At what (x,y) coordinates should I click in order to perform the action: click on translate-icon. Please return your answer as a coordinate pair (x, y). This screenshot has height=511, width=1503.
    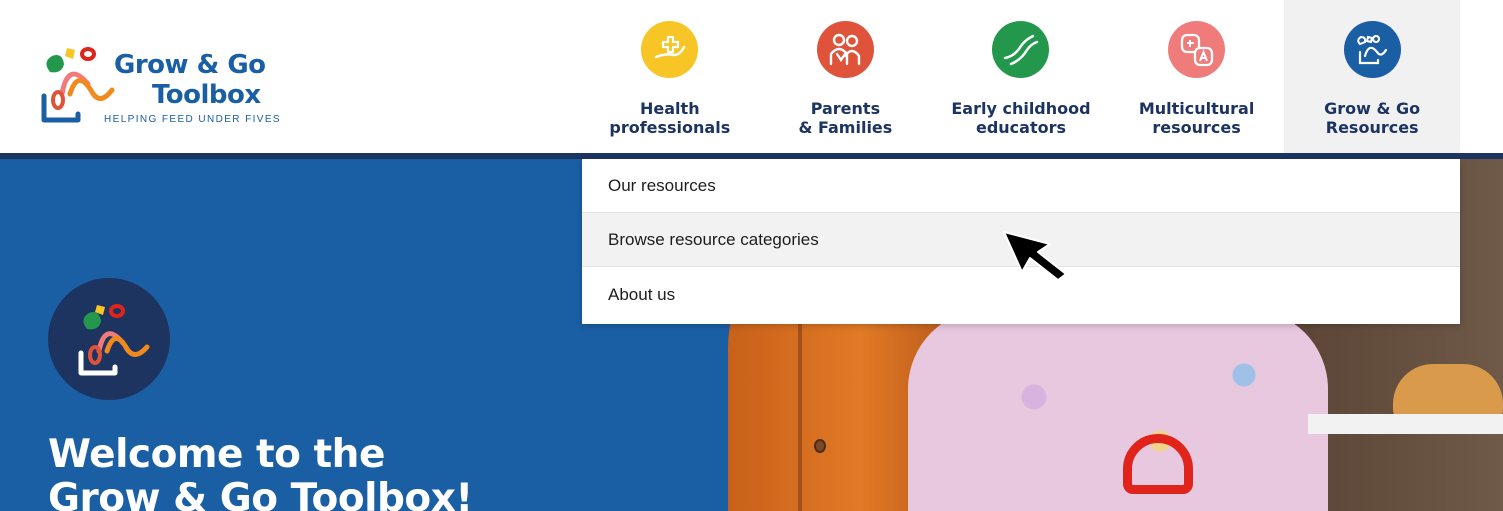
    Looking at the image, I should click on (1197, 49).